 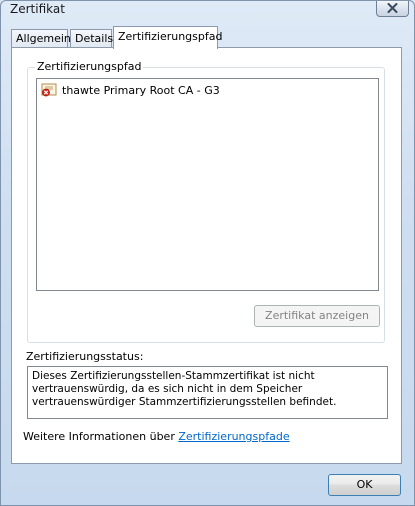 I want to click on tree-item-label: thawte Primary Root CA - G3, so click(x=141, y=90).